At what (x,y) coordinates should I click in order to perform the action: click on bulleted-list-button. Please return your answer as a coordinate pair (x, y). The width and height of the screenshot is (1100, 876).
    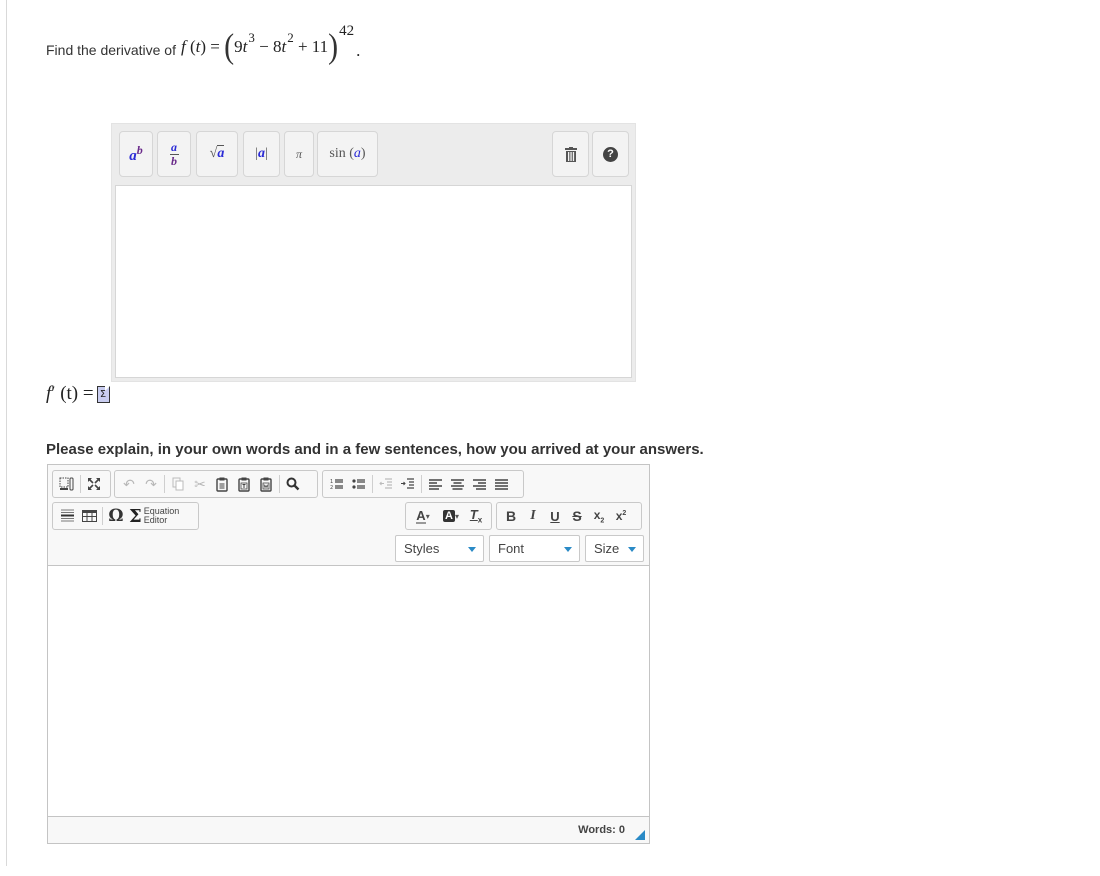
    Looking at the image, I should click on (359, 484).